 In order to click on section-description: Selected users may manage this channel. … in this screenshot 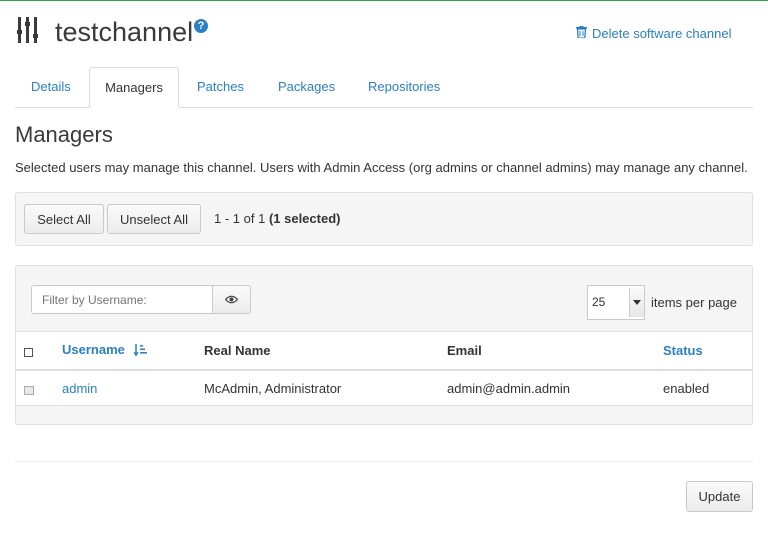, I will do `click(381, 167)`.